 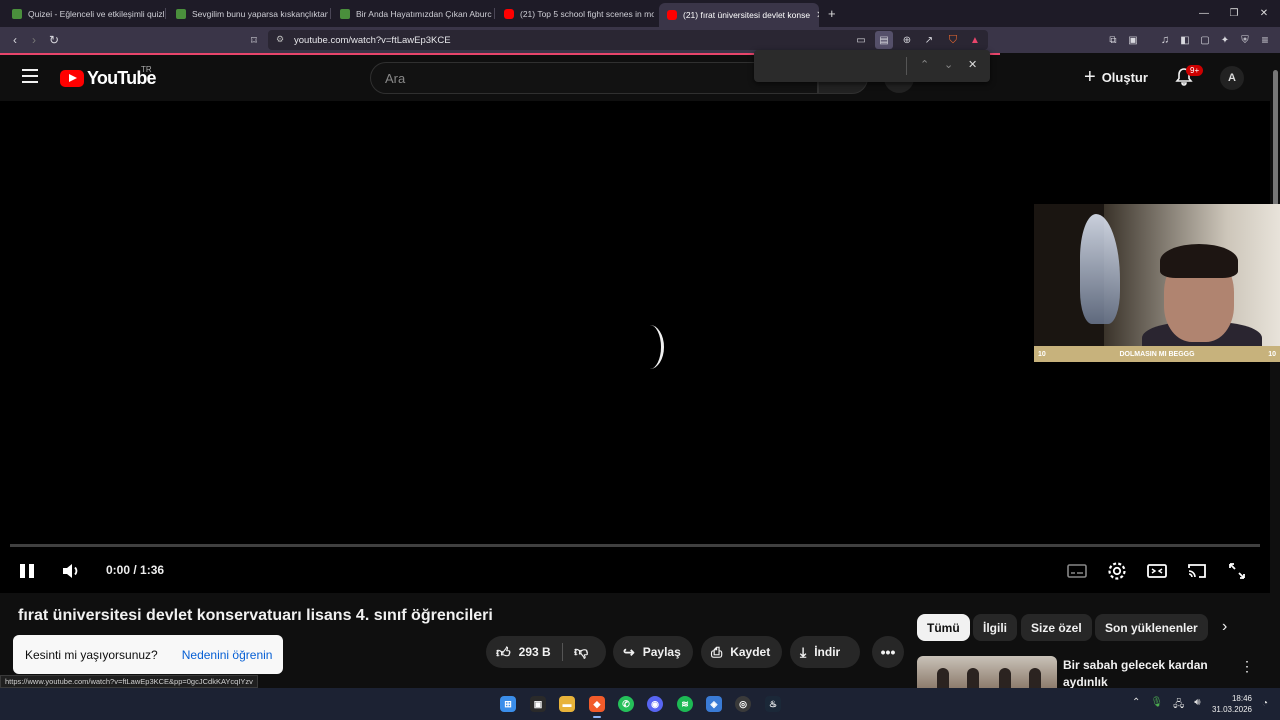 I want to click on bookmark-icon: ⌑, so click(x=254, y=40).